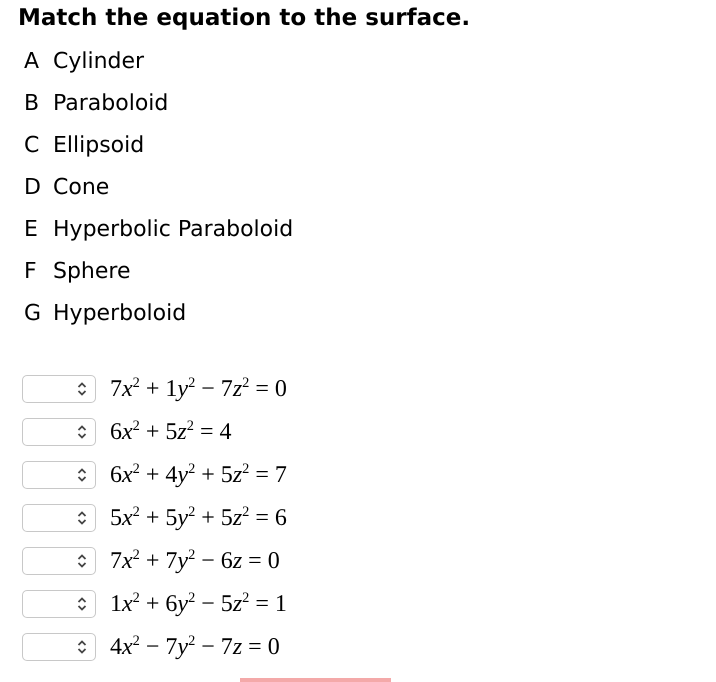 The width and height of the screenshot is (716, 682). I want to click on option-label: Ellipsoid, so click(98, 145).